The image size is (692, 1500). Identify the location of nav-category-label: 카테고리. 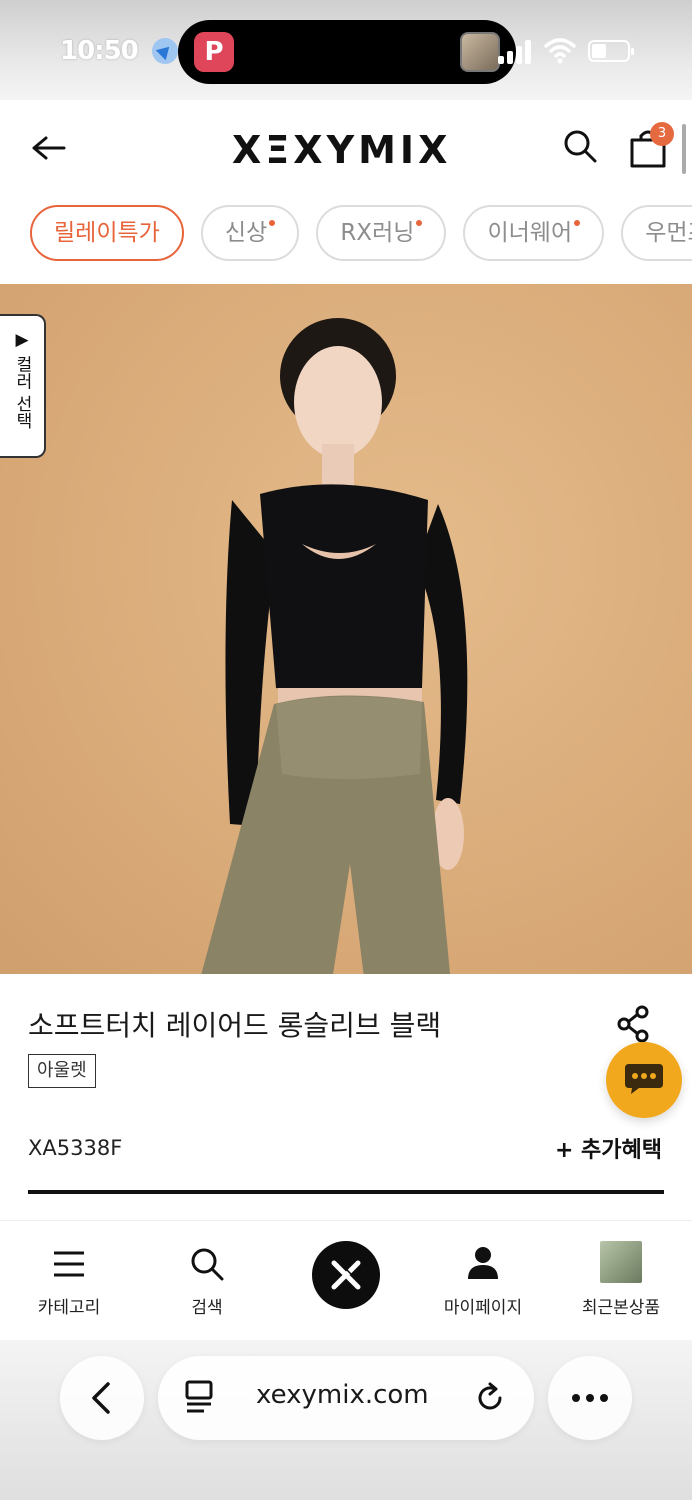
(69, 1308).